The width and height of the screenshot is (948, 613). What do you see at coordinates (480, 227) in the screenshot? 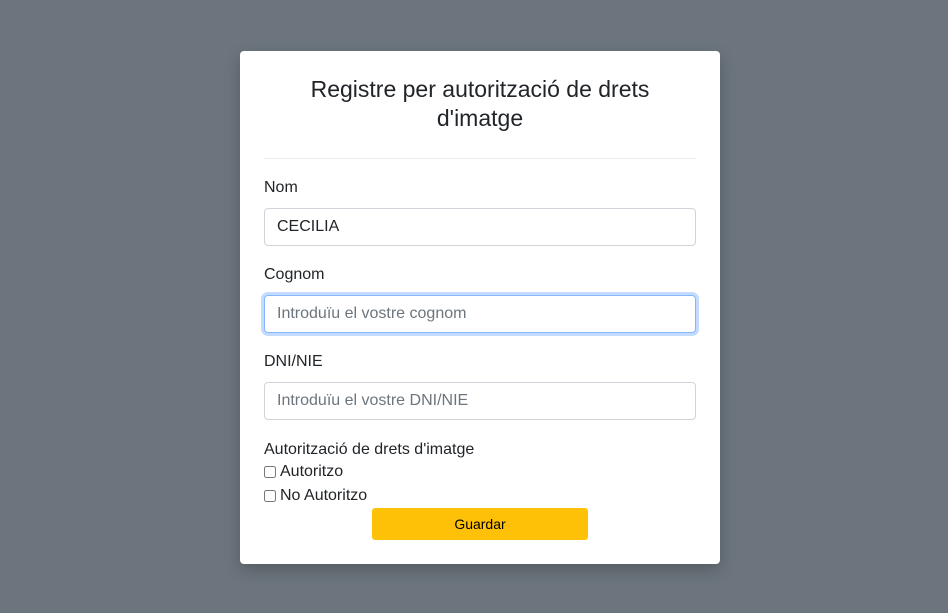
I see `name-input` at bounding box center [480, 227].